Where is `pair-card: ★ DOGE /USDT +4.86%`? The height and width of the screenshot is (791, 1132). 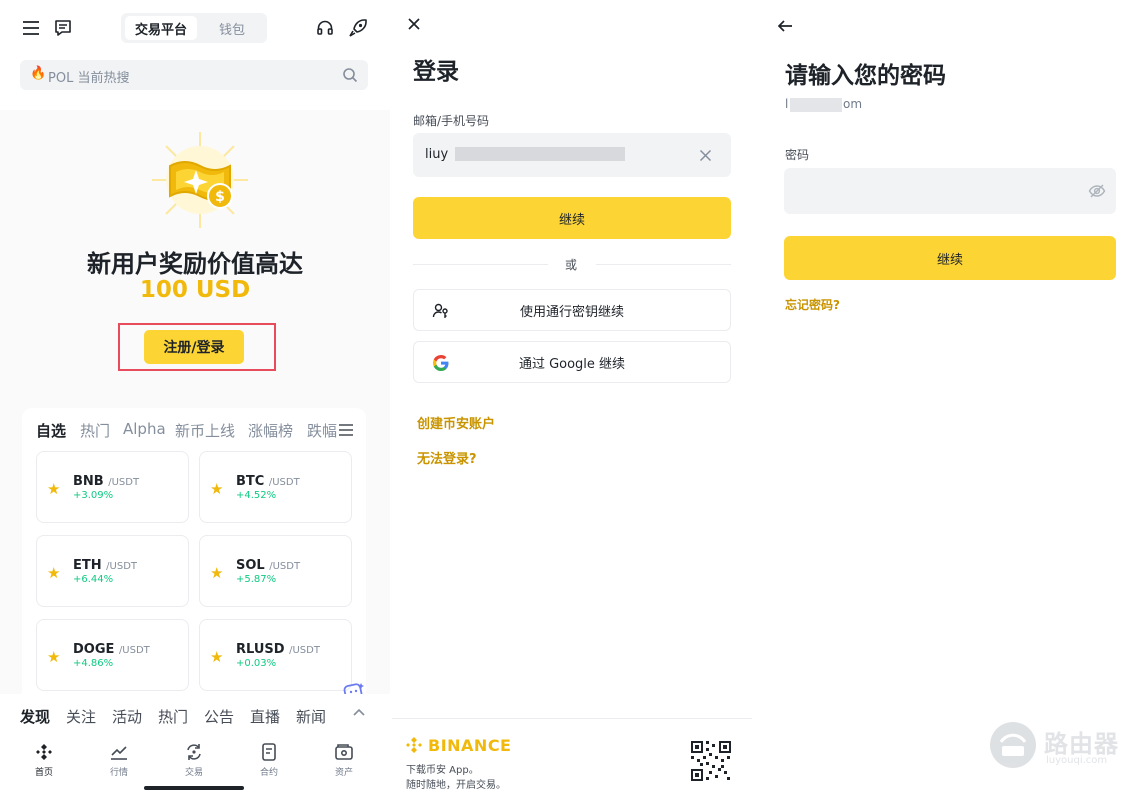 pair-card: ★ DOGE /USDT +4.86% is located at coordinates (112, 655).